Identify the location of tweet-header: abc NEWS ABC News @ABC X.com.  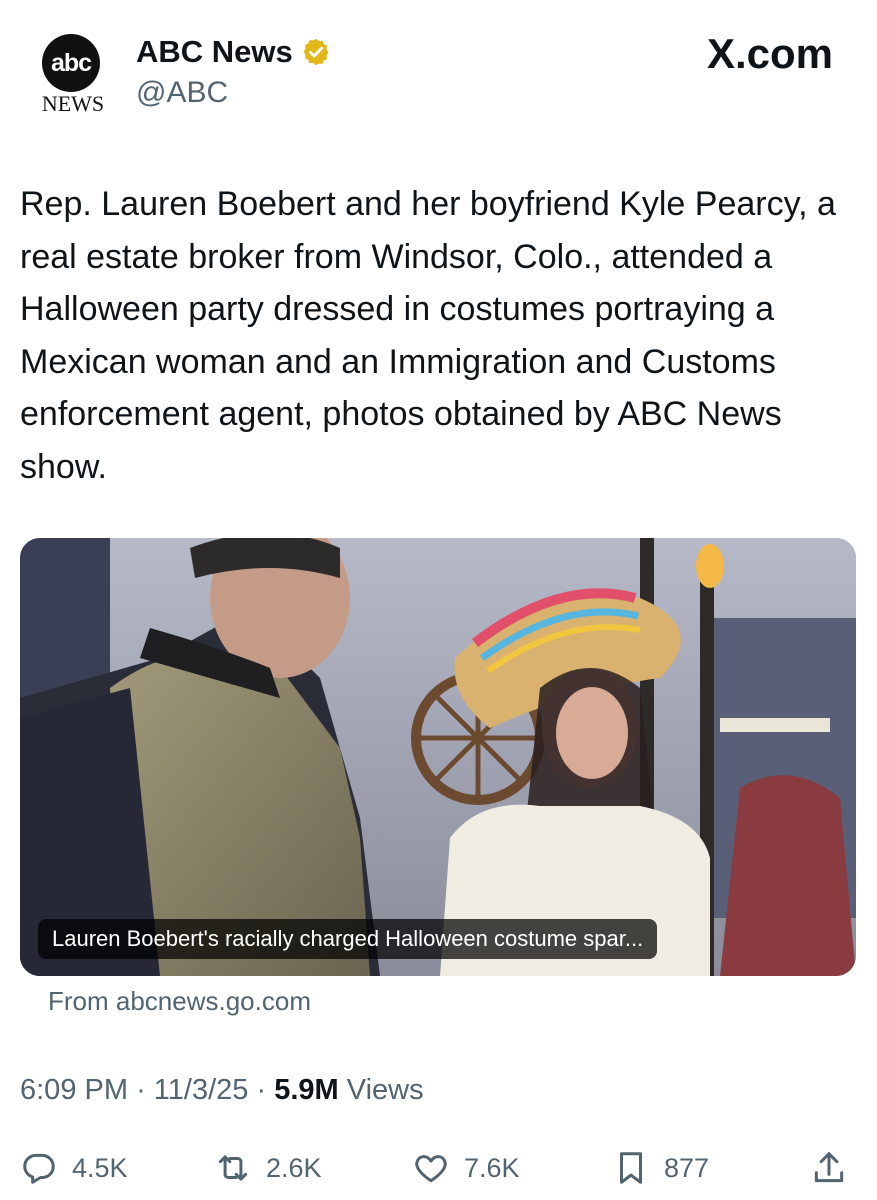
(438, 70).